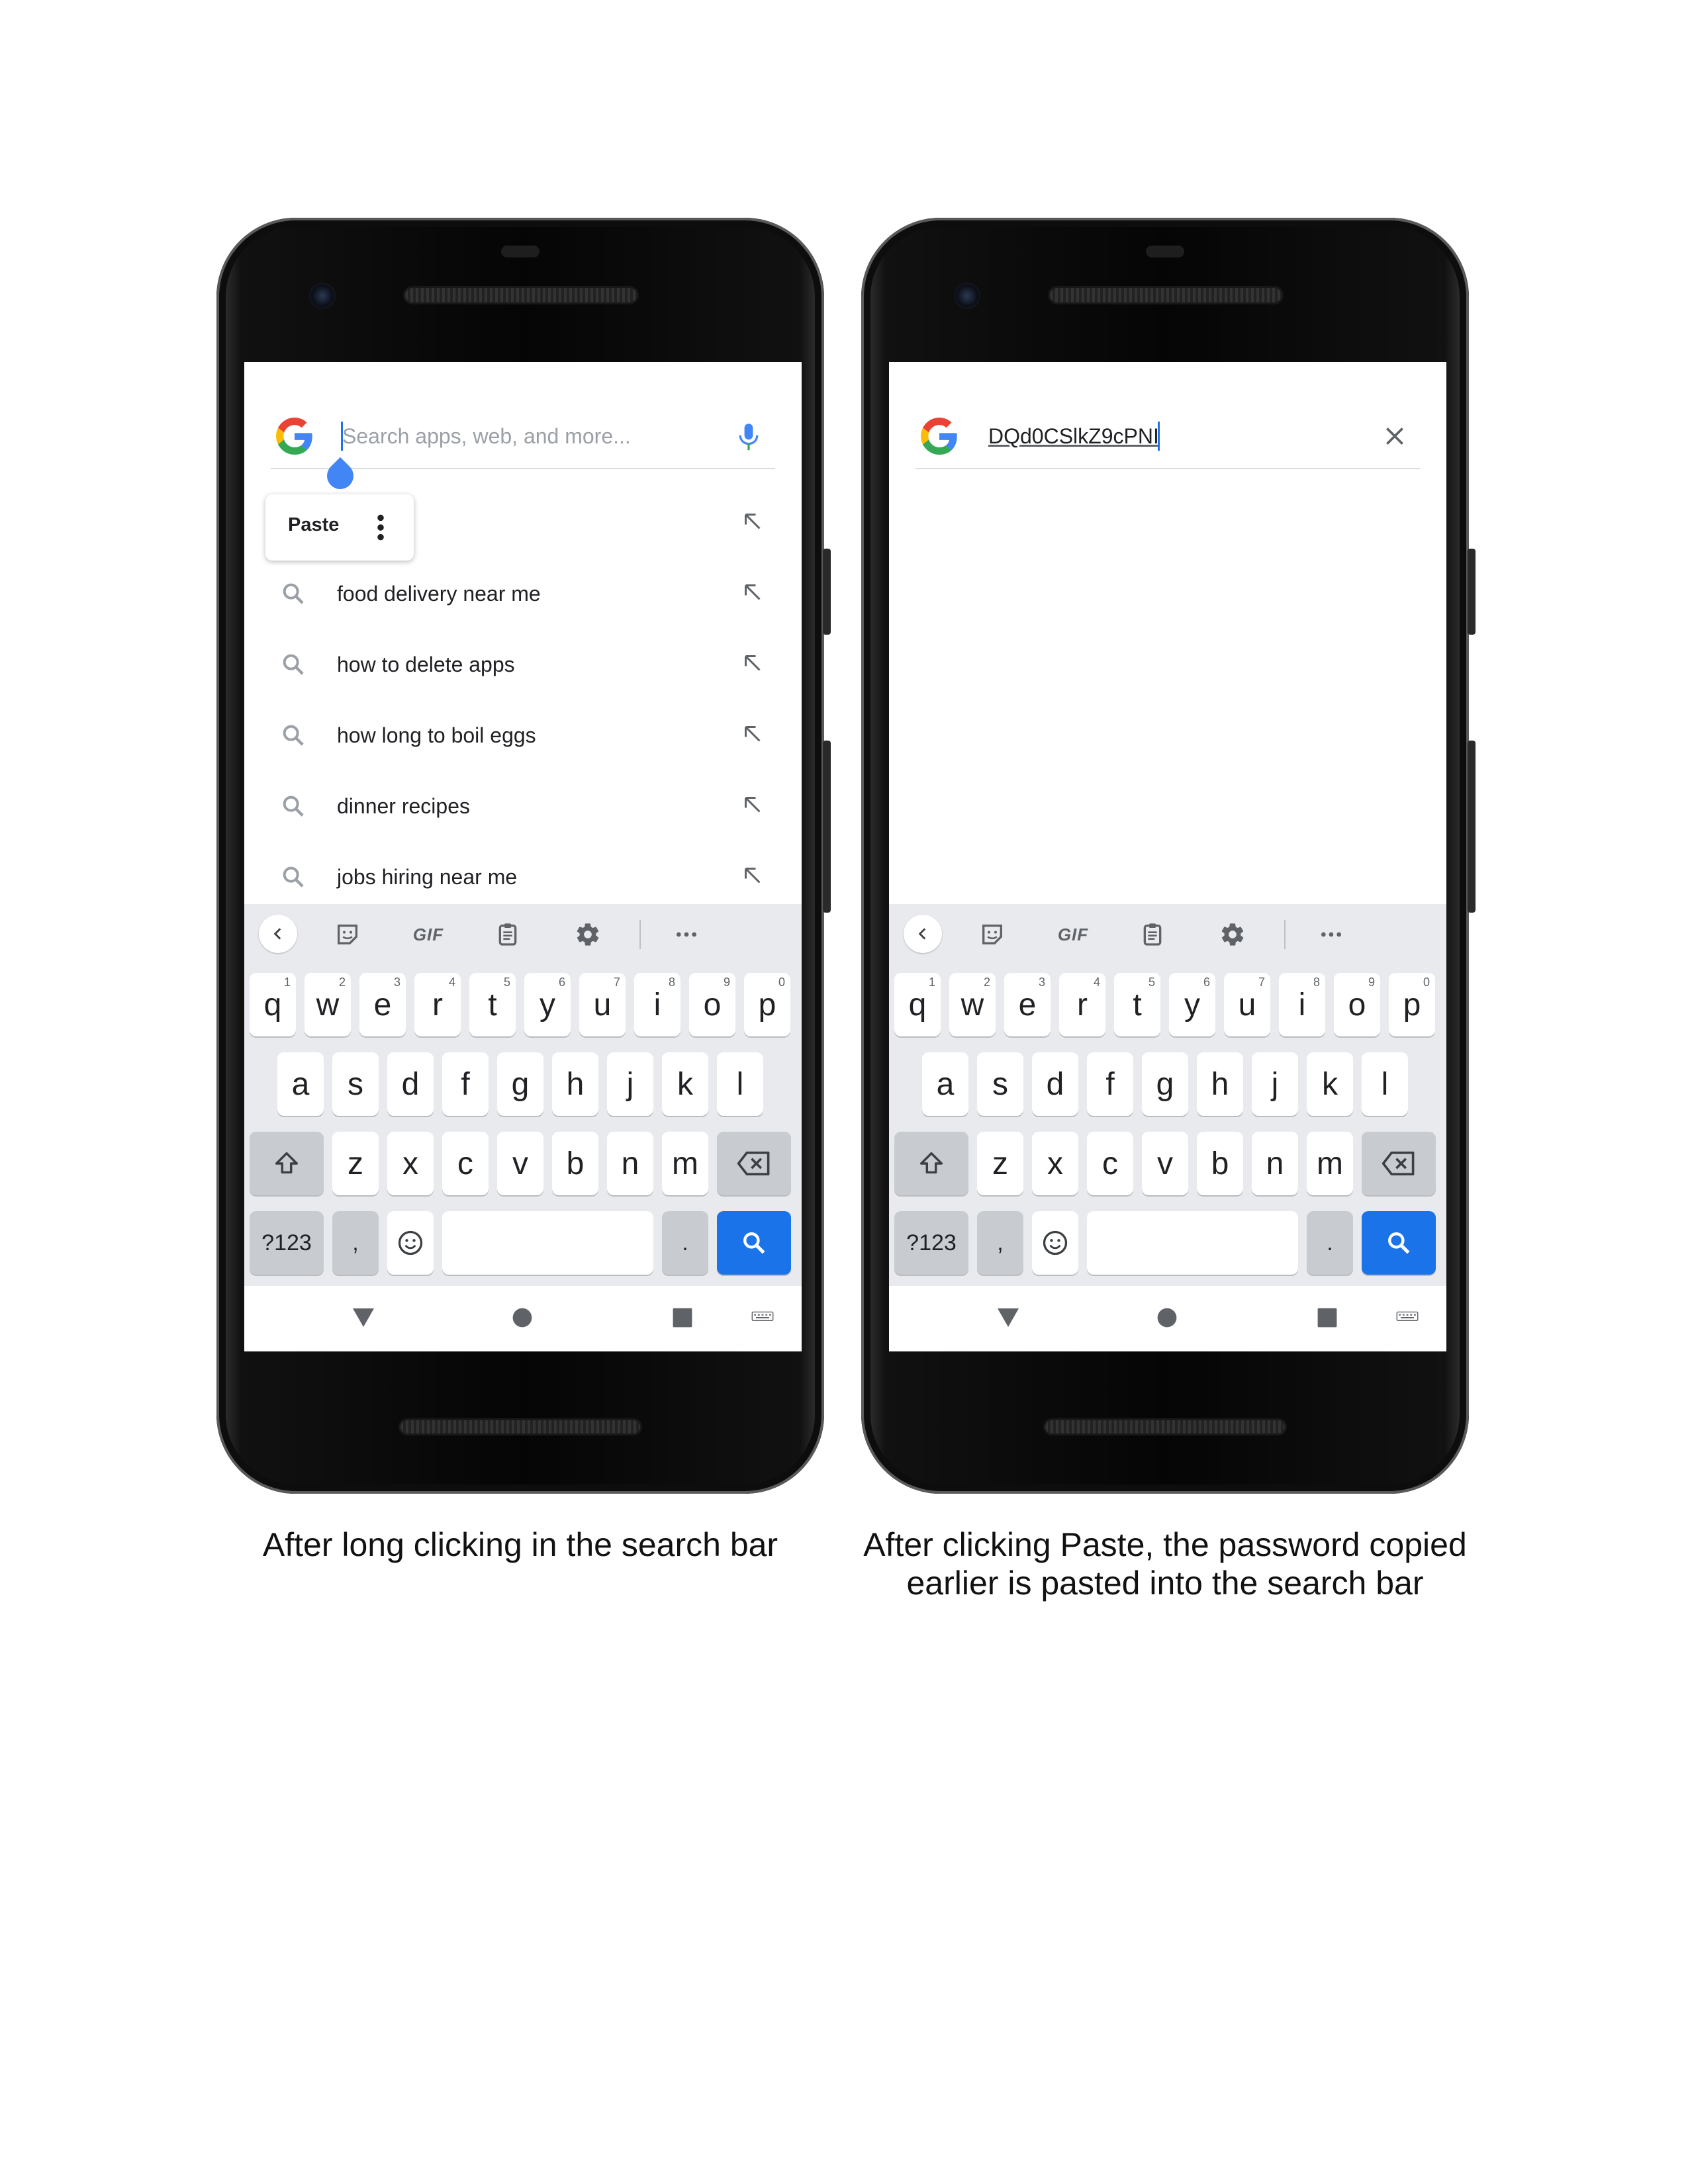 Image resolution: width=1688 pixels, height=2184 pixels. I want to click on suggestion-row: food delivery near me, so click(523, 594).